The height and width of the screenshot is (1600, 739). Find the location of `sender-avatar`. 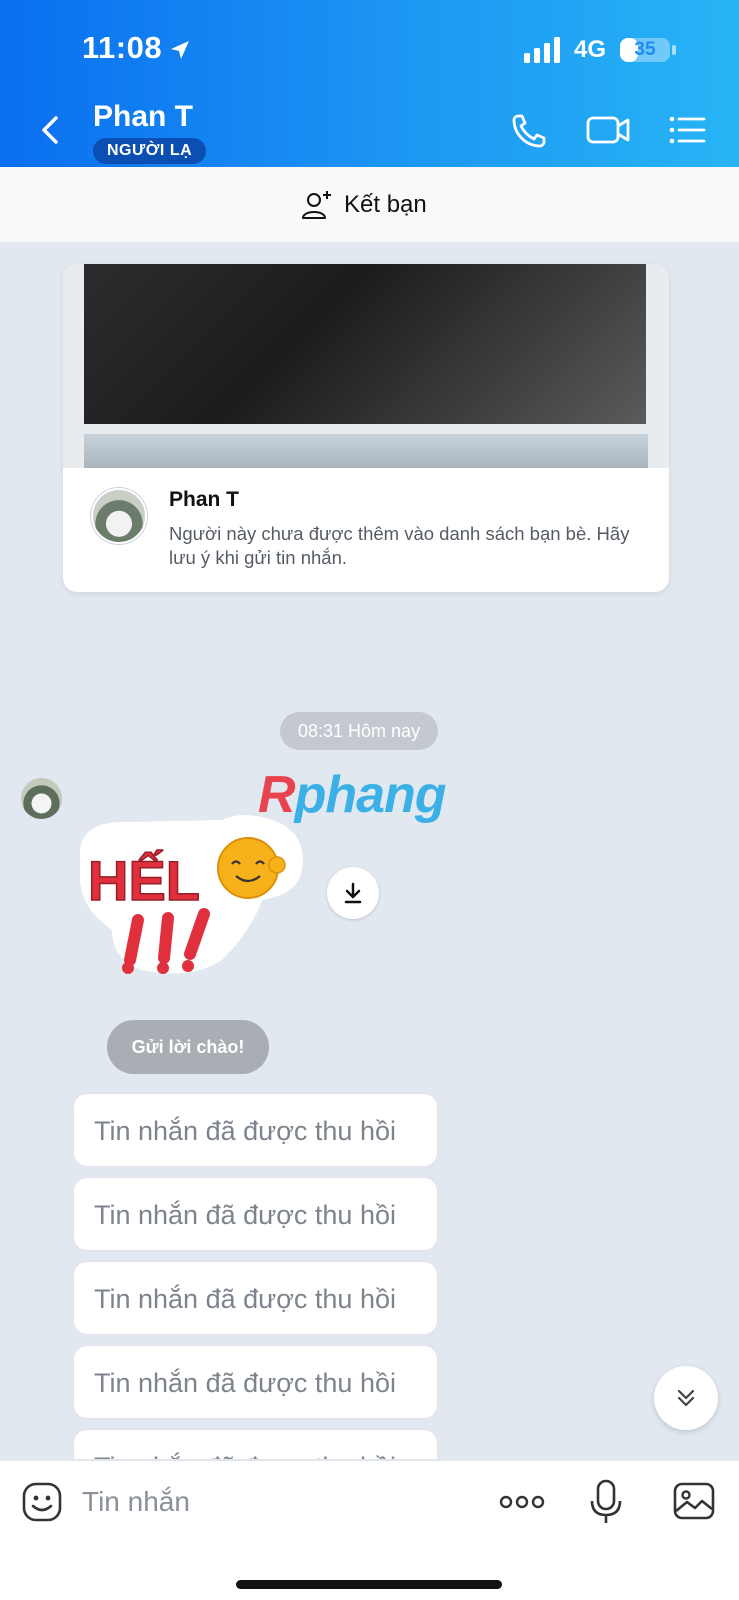

sender-avatar is located at coordinates (41, 798).